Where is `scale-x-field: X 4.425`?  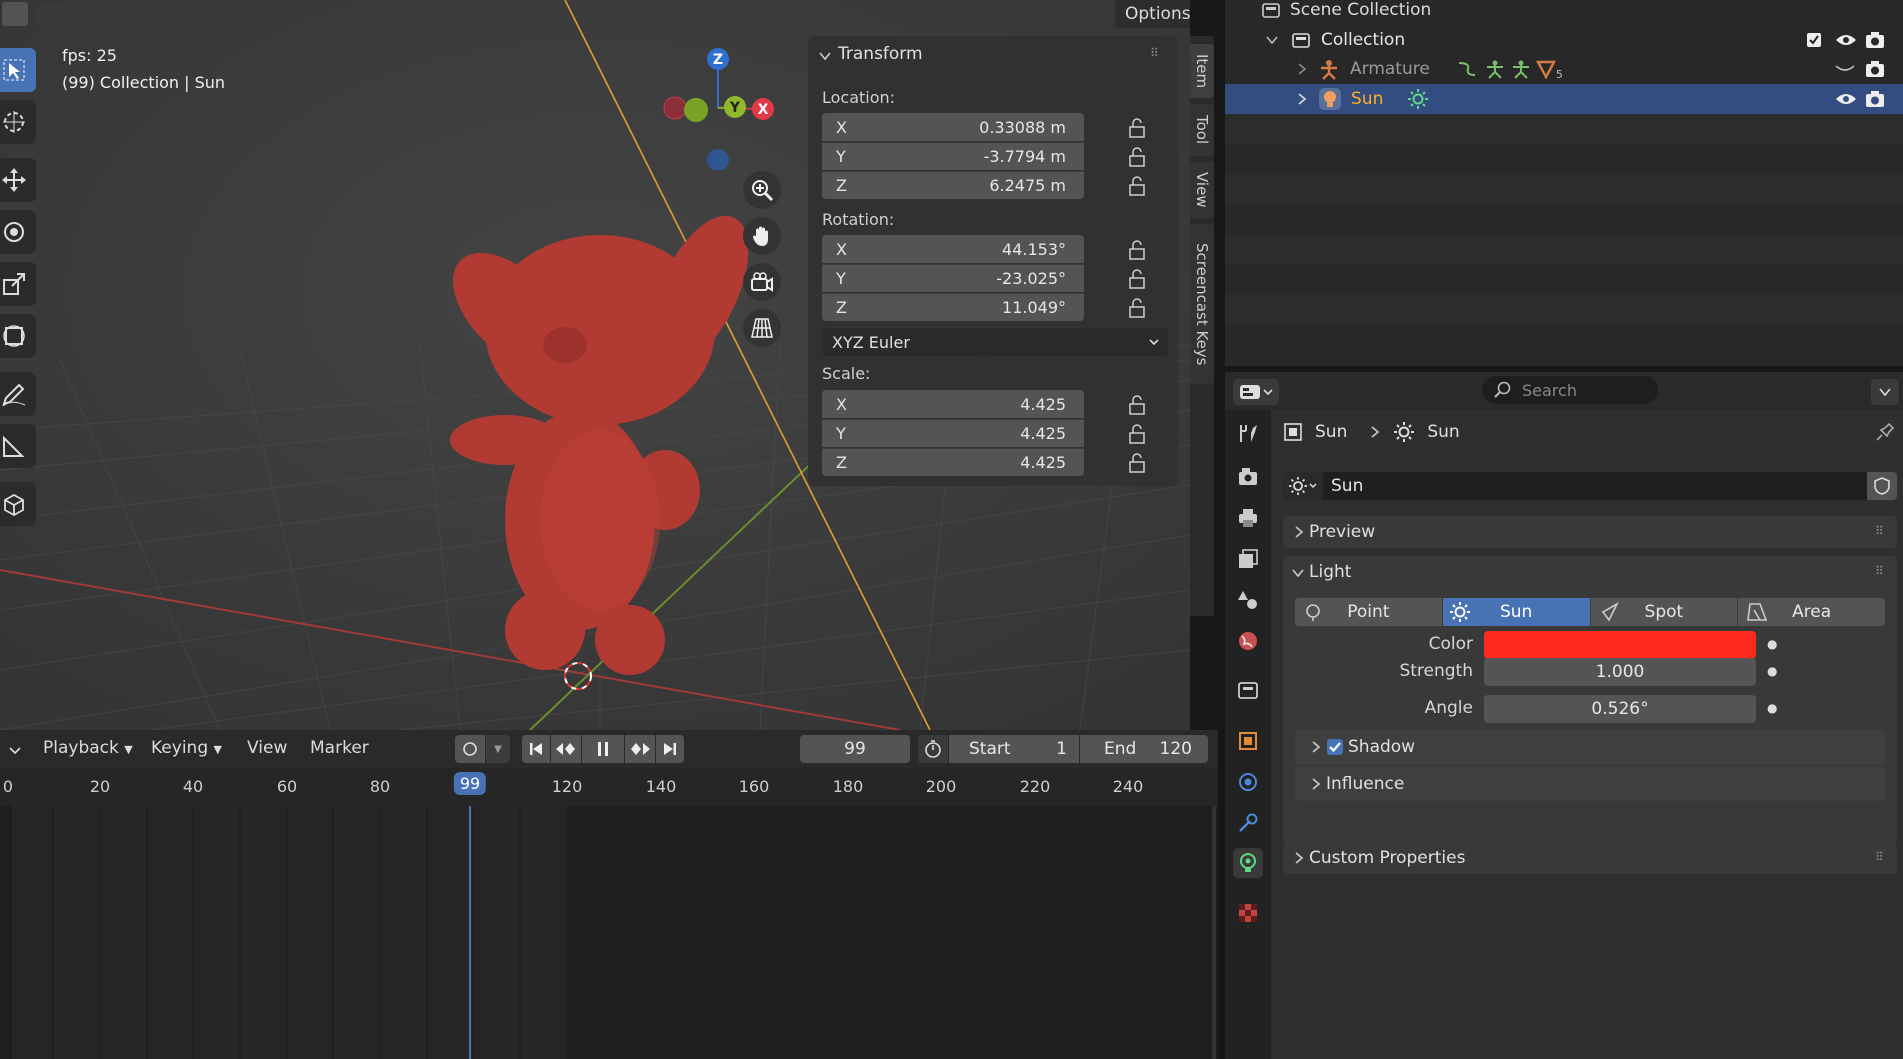
scale-x-field: X 4.425 is located at coordinates (953, 404).